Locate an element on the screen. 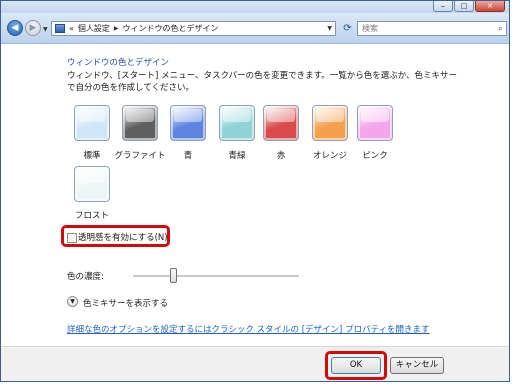 This screenshot has width=512, height=384. intensity-slider-track is located at coordinates (216, 276).